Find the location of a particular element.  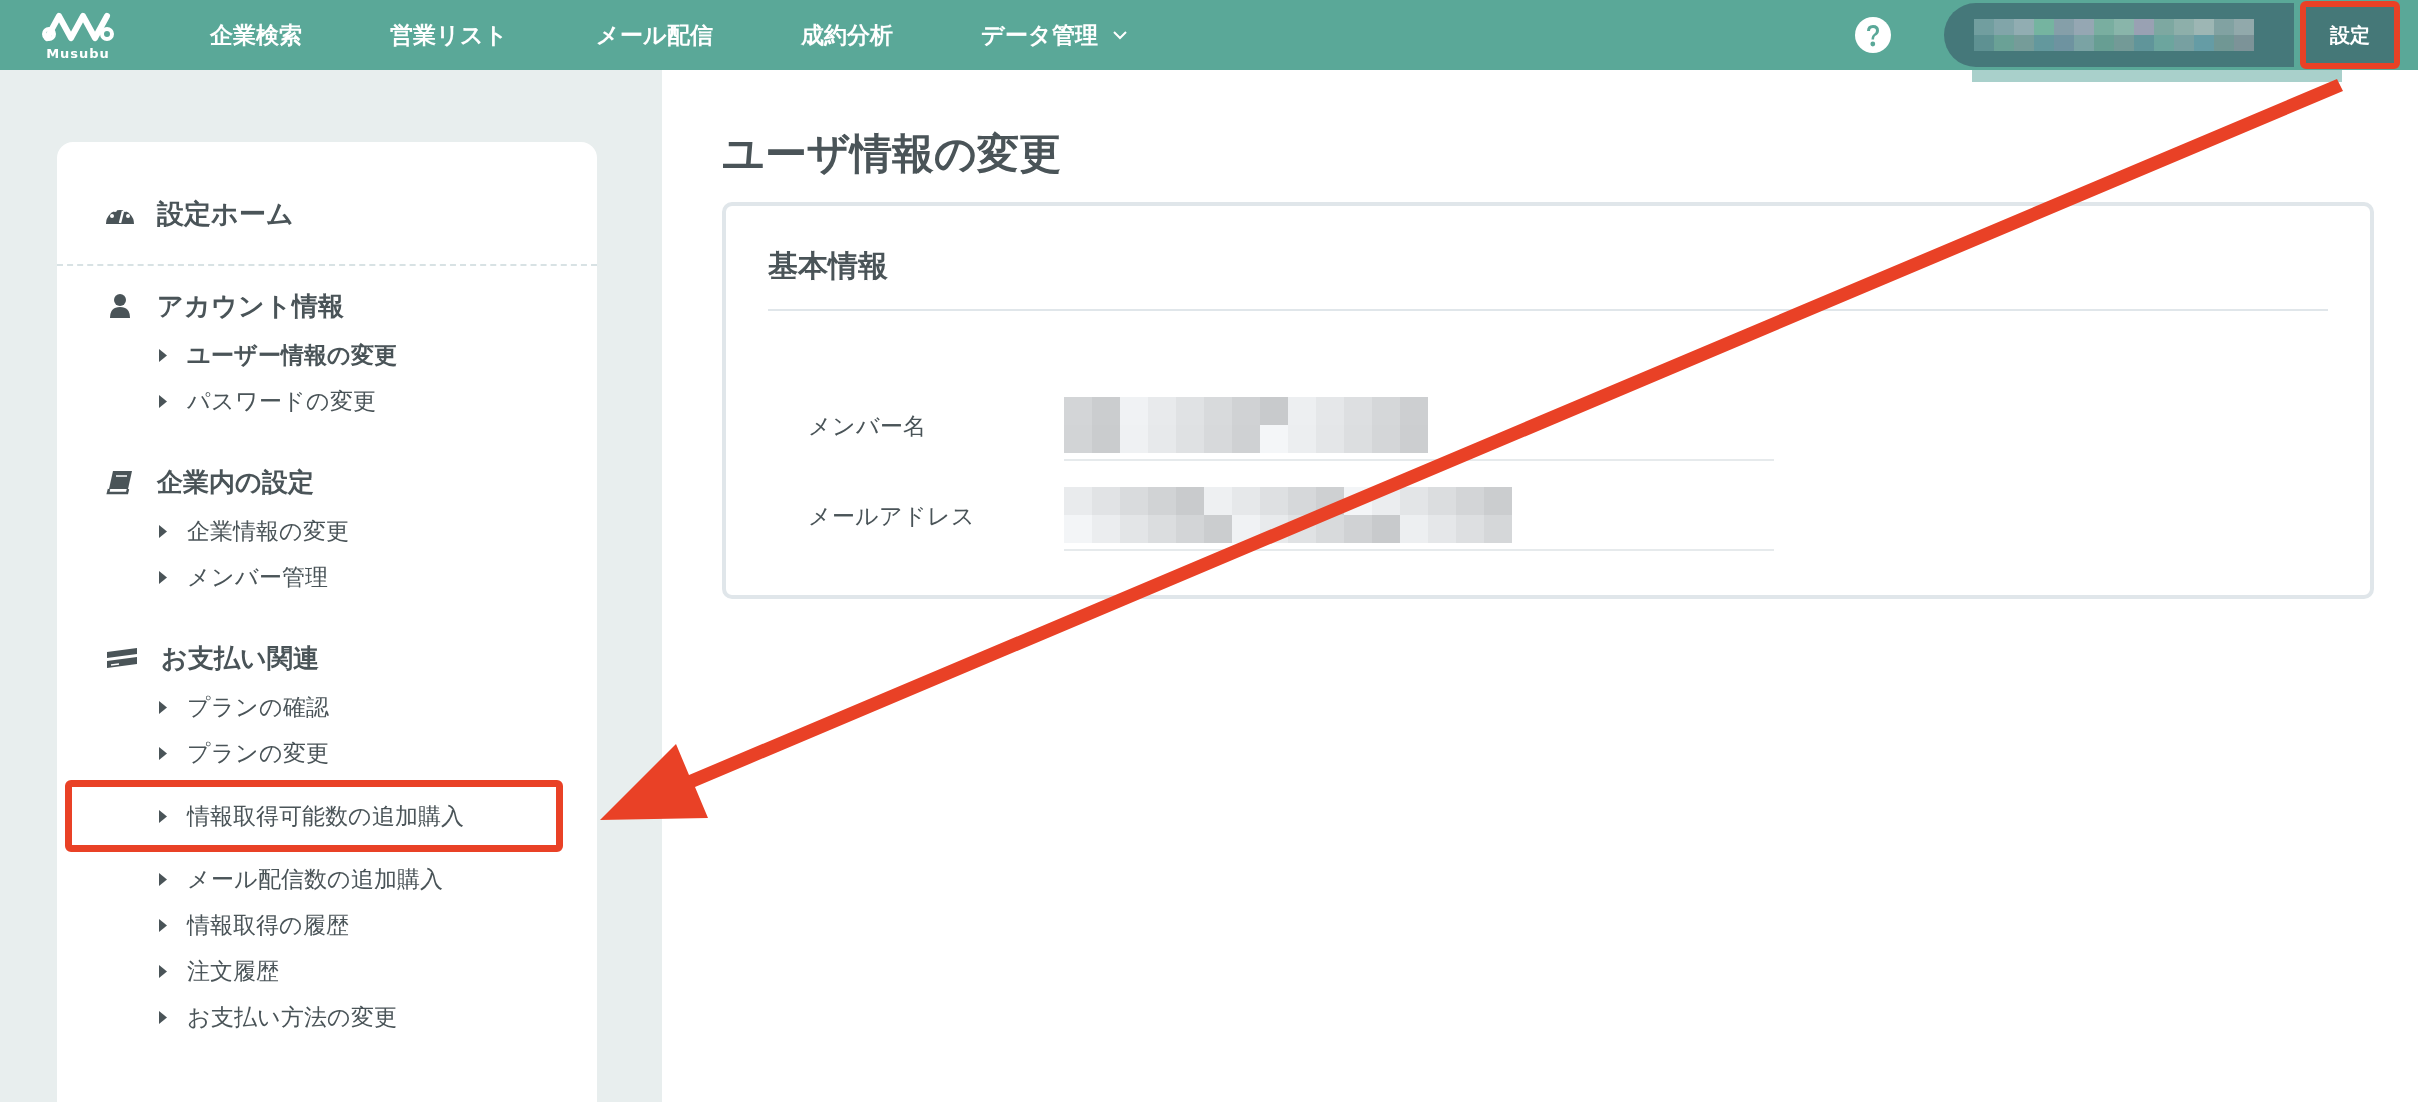

sidebar-link: 情報取得の履歴 is located at coordinates (268, 925).